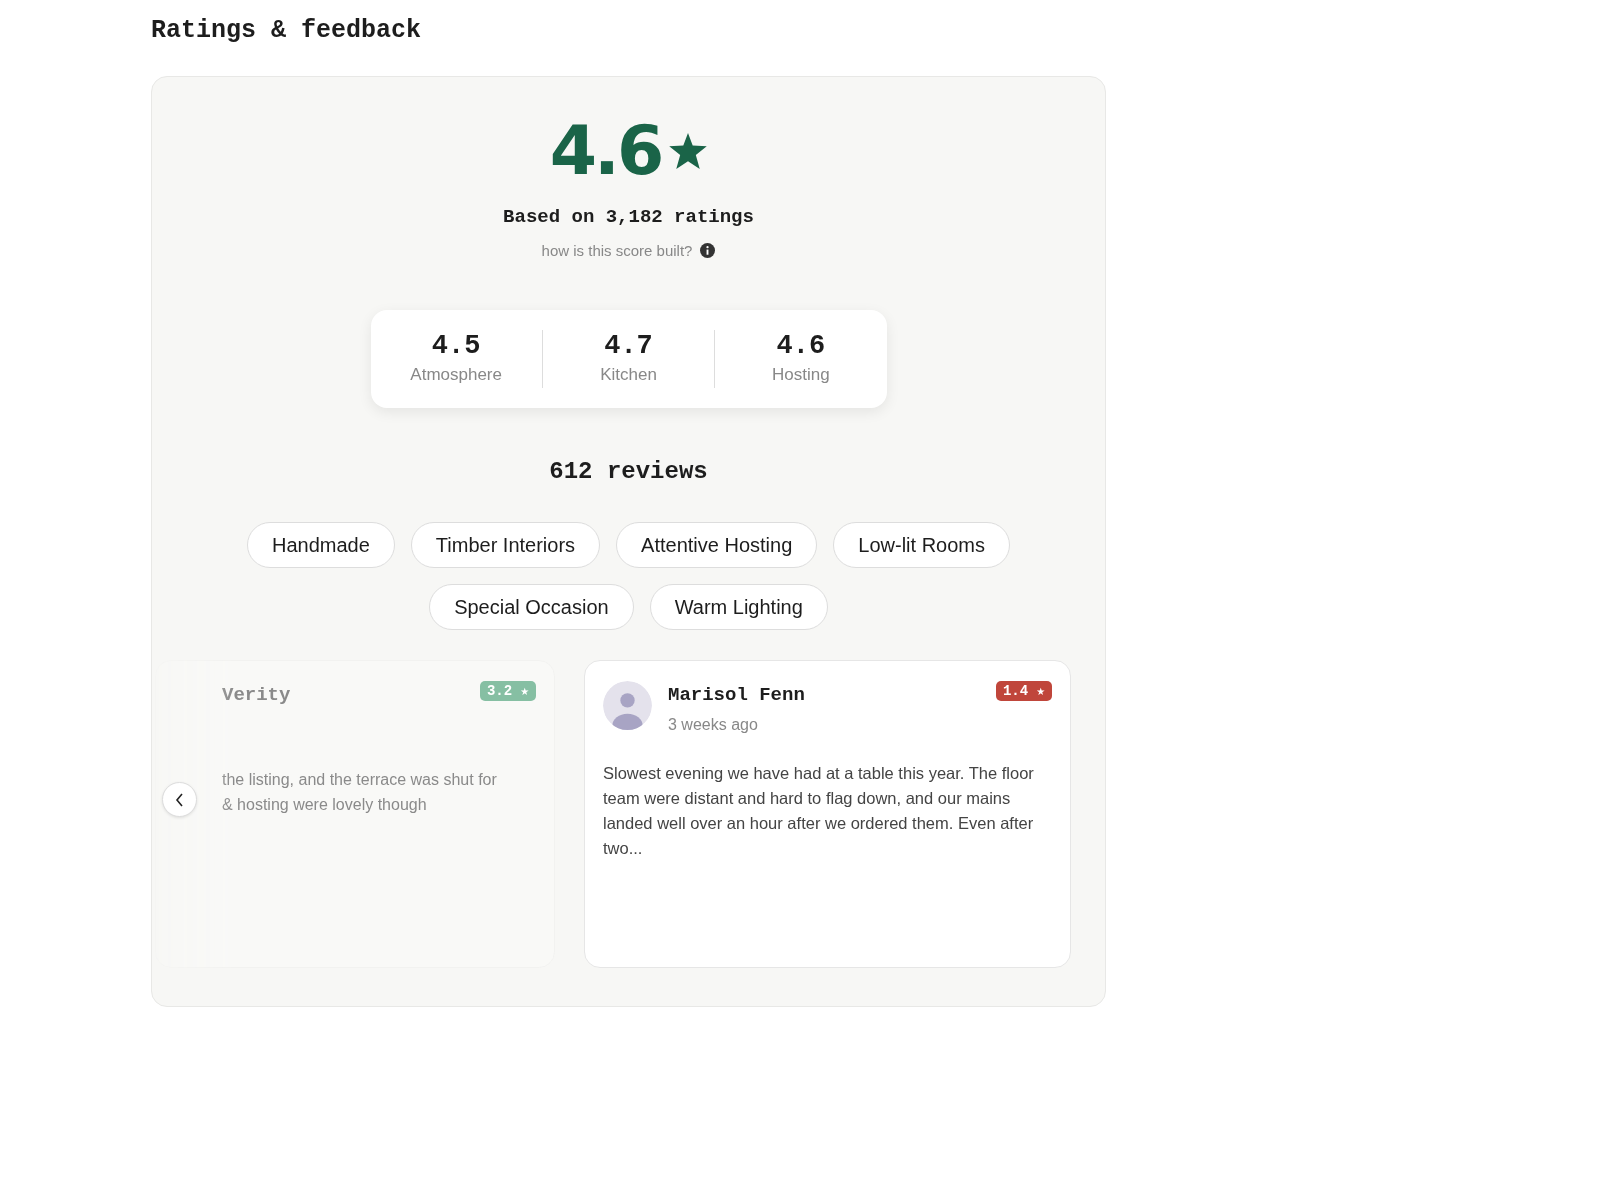 The height and width of the screenshot is (1200, 1600). I want to click on reviewer-name: Verity, so click(257, 695).